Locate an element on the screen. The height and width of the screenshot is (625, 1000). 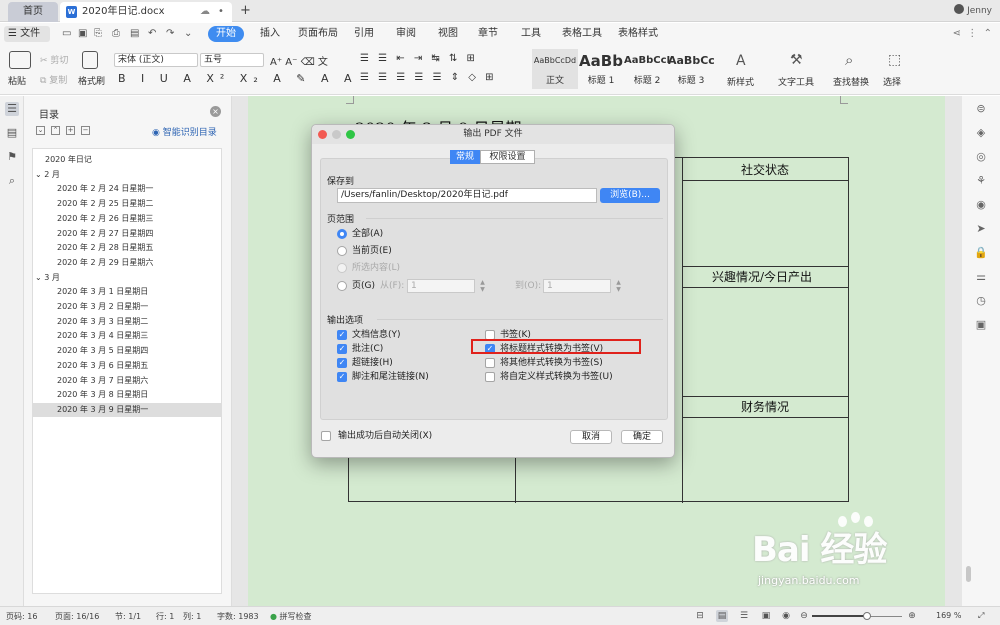
range-current-radio is located at coordinates (342, 251).